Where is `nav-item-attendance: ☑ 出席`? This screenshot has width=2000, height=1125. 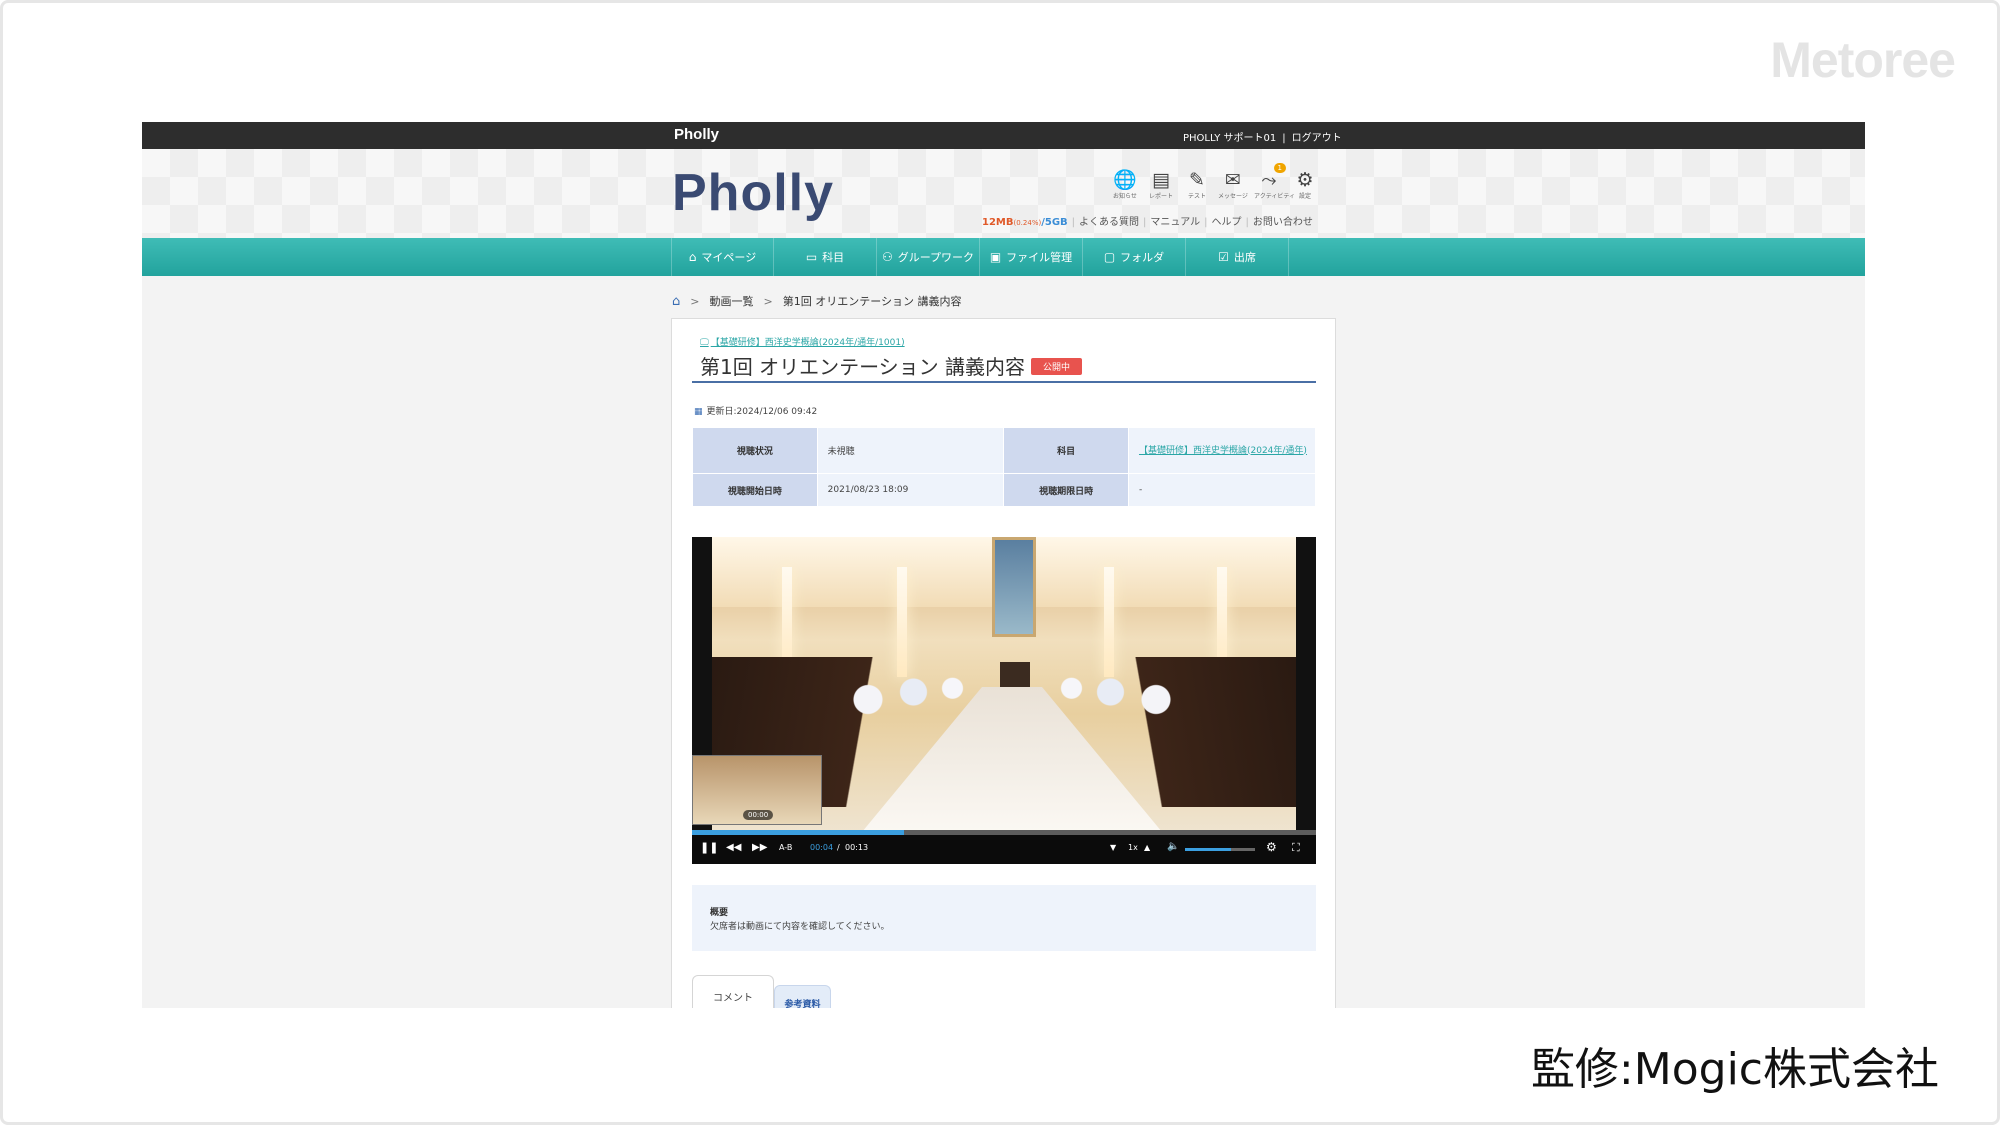
nav-item-attendance: ☑ 出席 is located at coordinates (1237, 257).